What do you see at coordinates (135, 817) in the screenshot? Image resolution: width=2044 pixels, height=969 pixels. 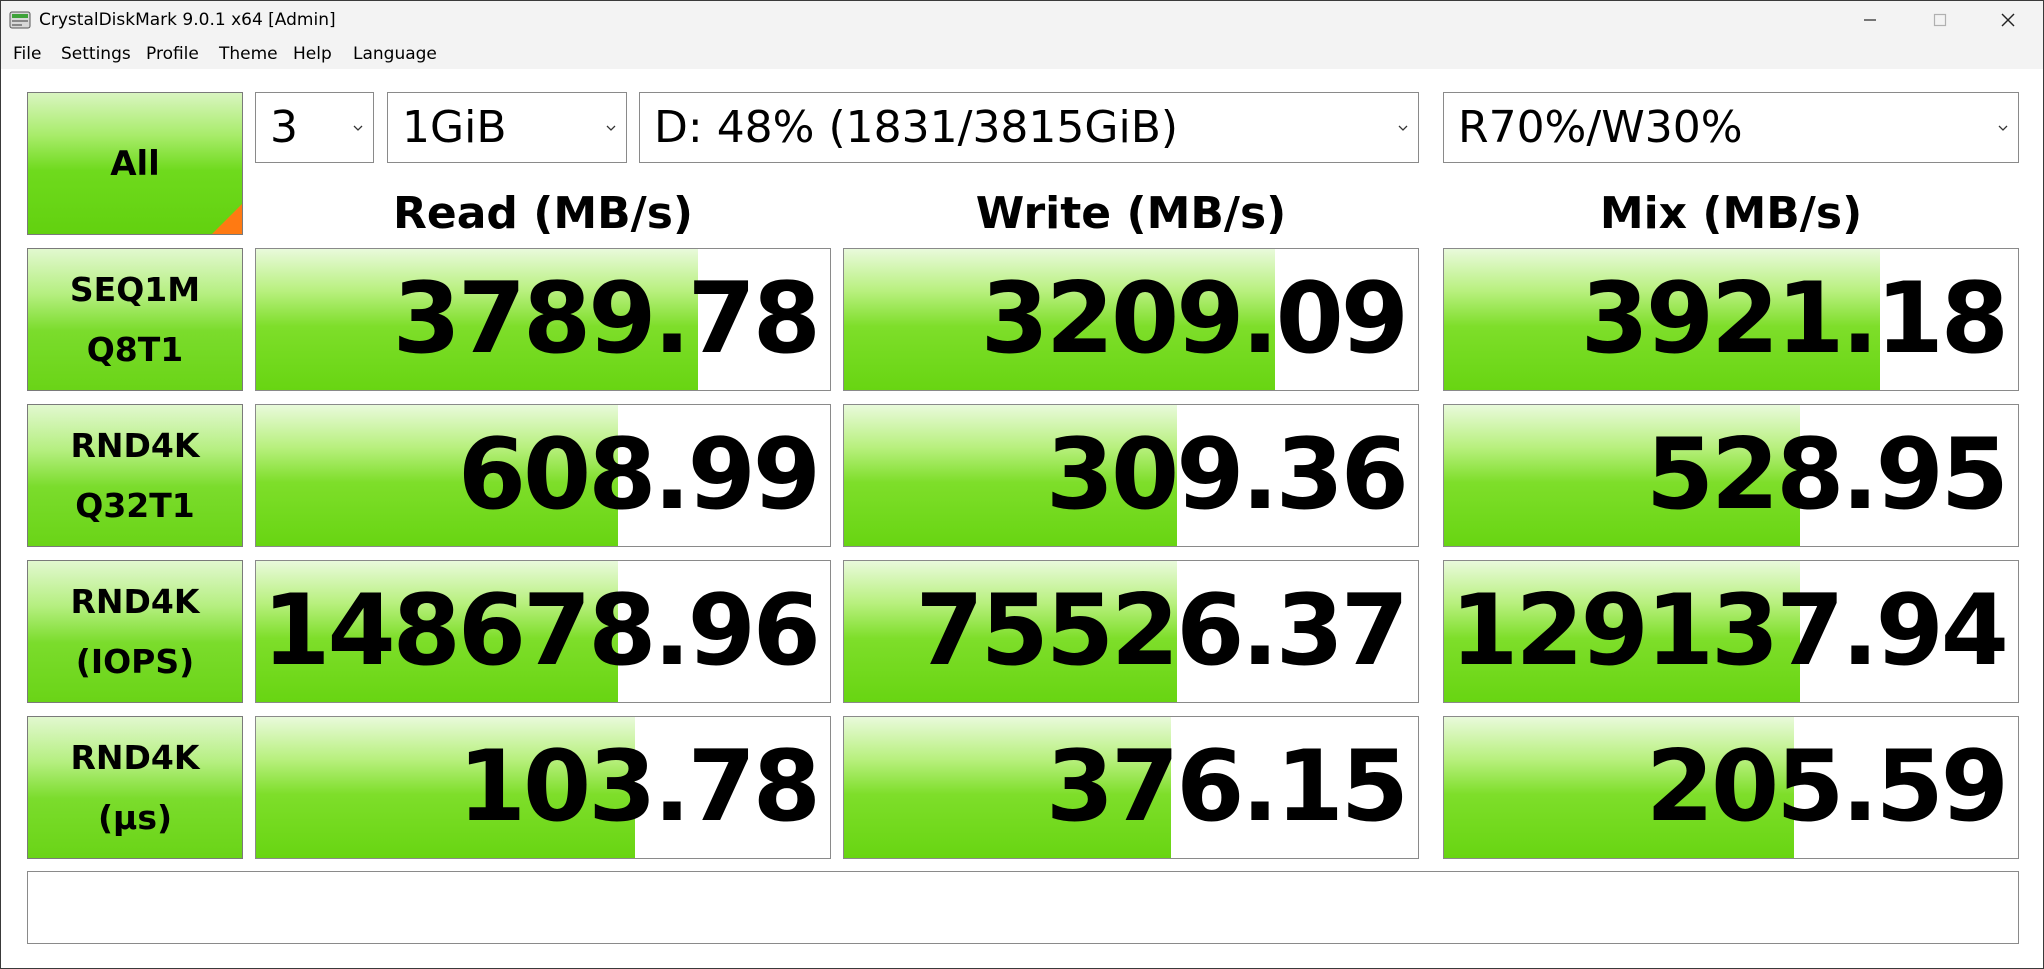 I see `row-label-line2: (µs)` at bounding box center [135, 817].